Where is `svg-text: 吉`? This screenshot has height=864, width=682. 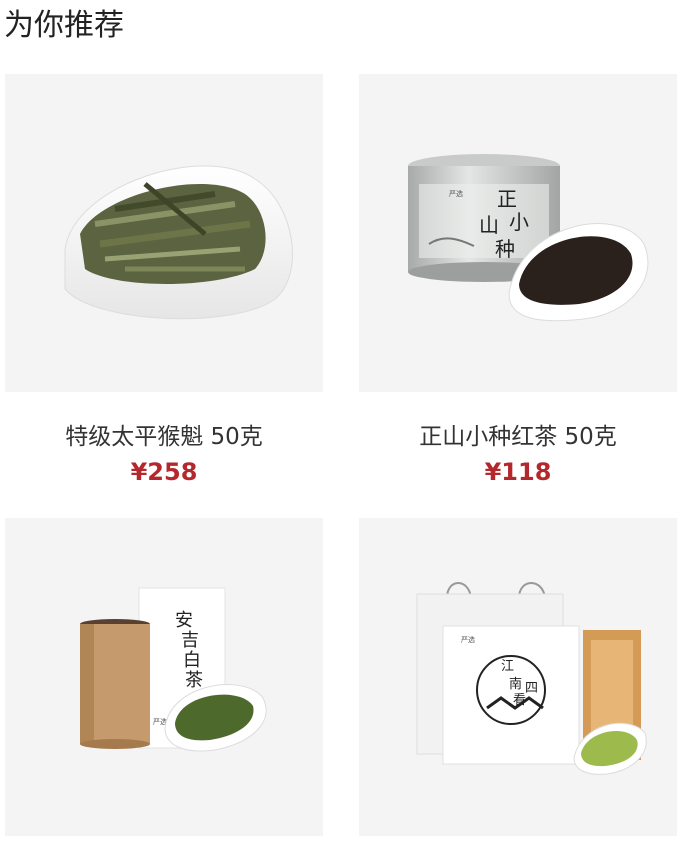 svg-text: 吉 is located at coordinates (190, 640).